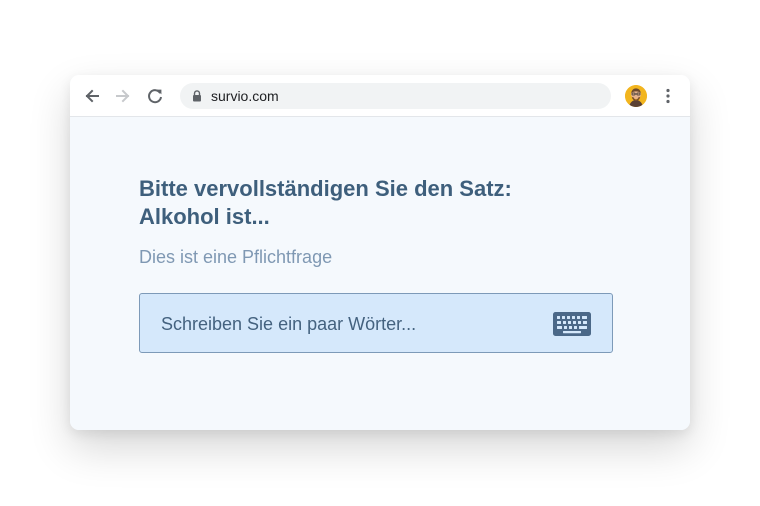 The image size is (760, 506). I want to click on more-vertical-icon, so click(668, 96).